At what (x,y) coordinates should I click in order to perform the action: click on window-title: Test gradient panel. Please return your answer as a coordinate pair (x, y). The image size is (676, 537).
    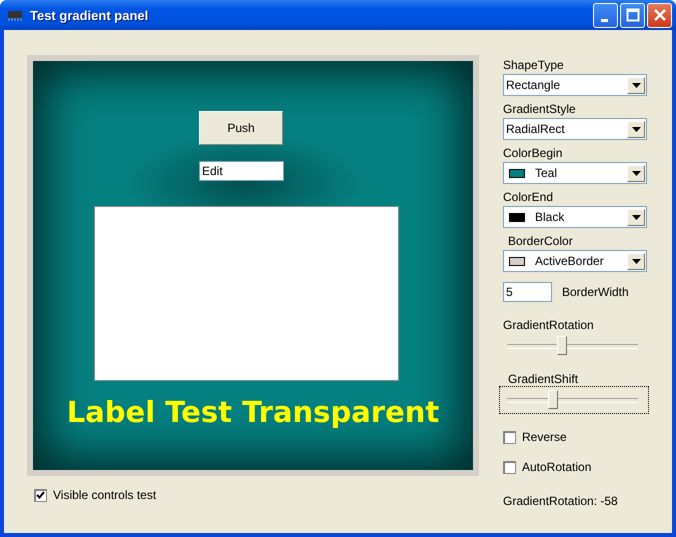
    Looking at the image, I should click on (90, 15).